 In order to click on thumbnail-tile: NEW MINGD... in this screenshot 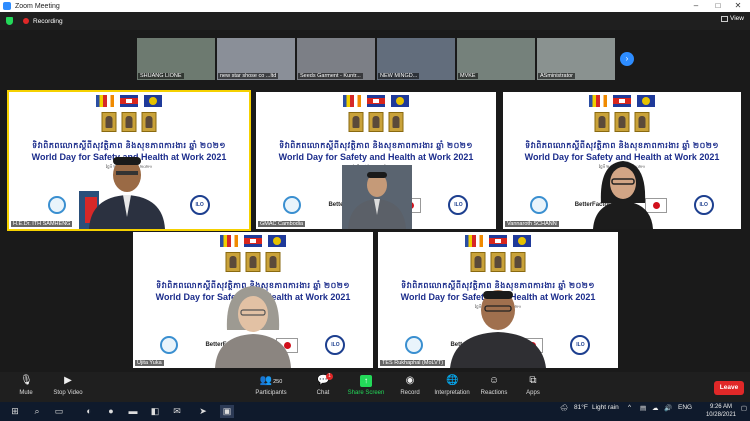, I will do `click(416, 59)`.